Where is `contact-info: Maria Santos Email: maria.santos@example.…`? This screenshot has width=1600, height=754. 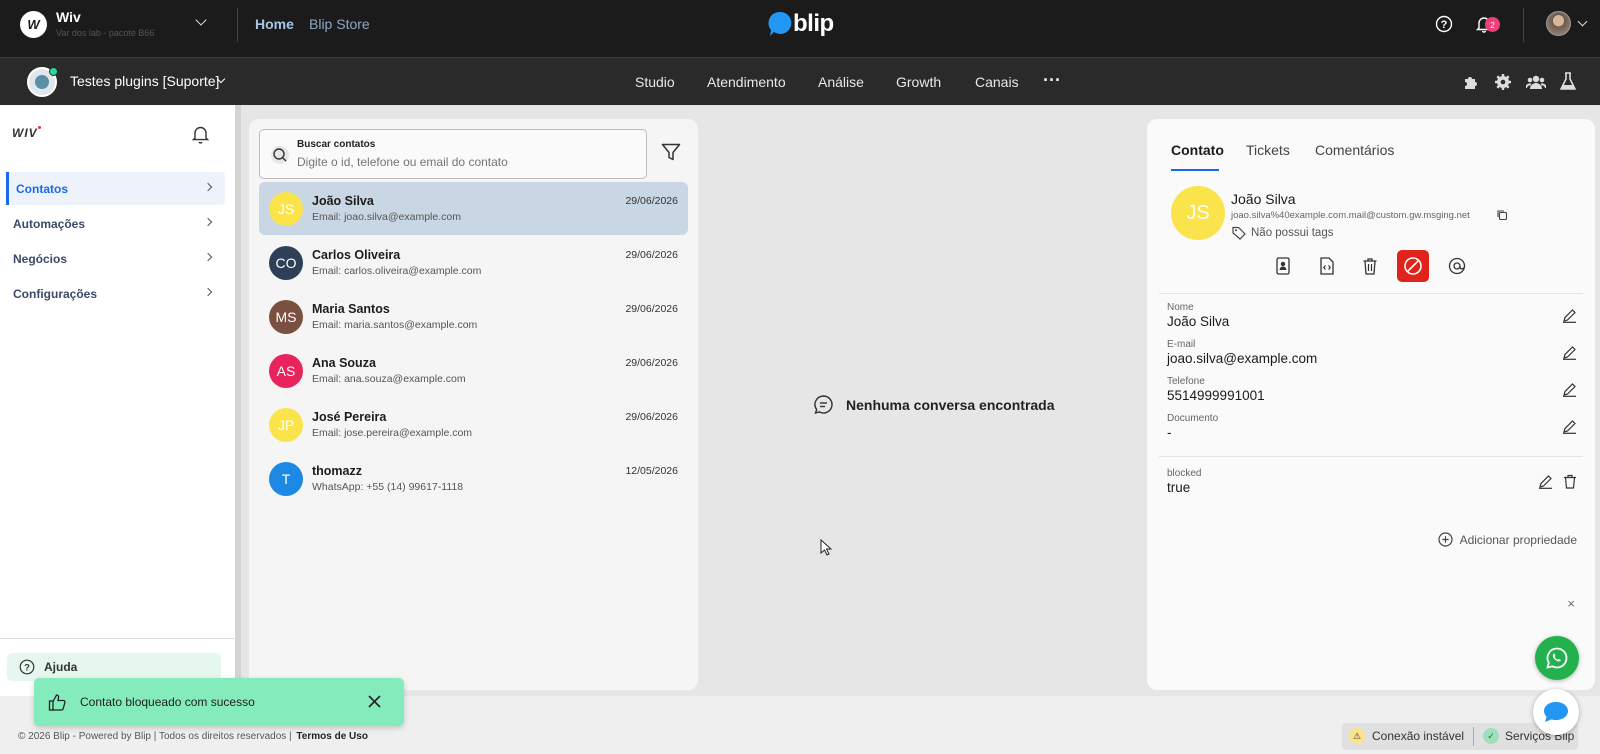
contact-info: Maria Santos Email: maria.santos@example.… is located at coordinates (394, 316).